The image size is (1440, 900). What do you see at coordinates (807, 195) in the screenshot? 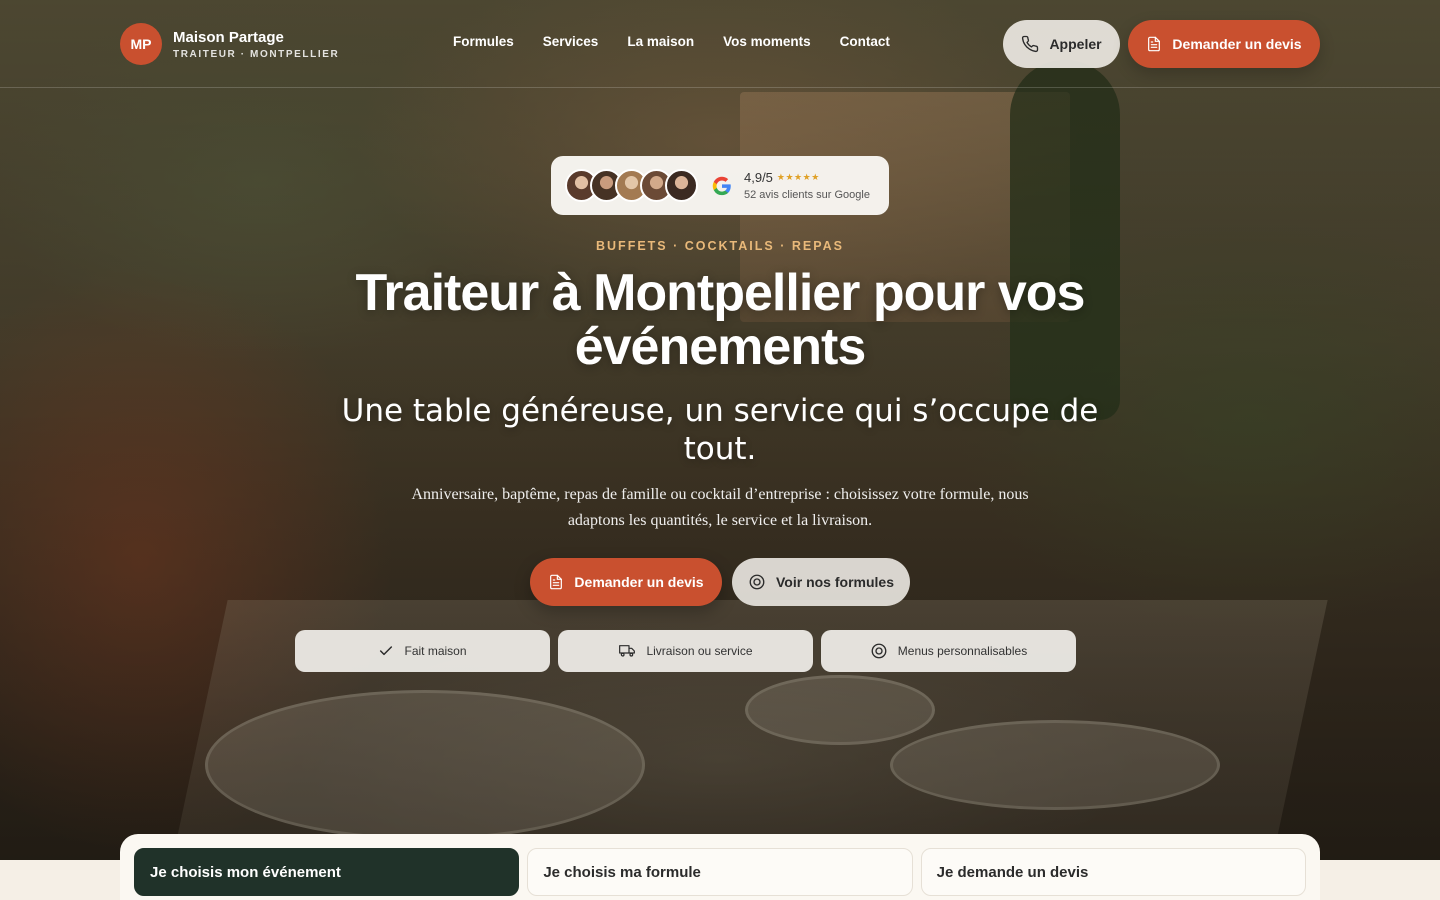
I see `rating-reviews-count: 52 avis clients sur Google` at bounding box center [807, 195].